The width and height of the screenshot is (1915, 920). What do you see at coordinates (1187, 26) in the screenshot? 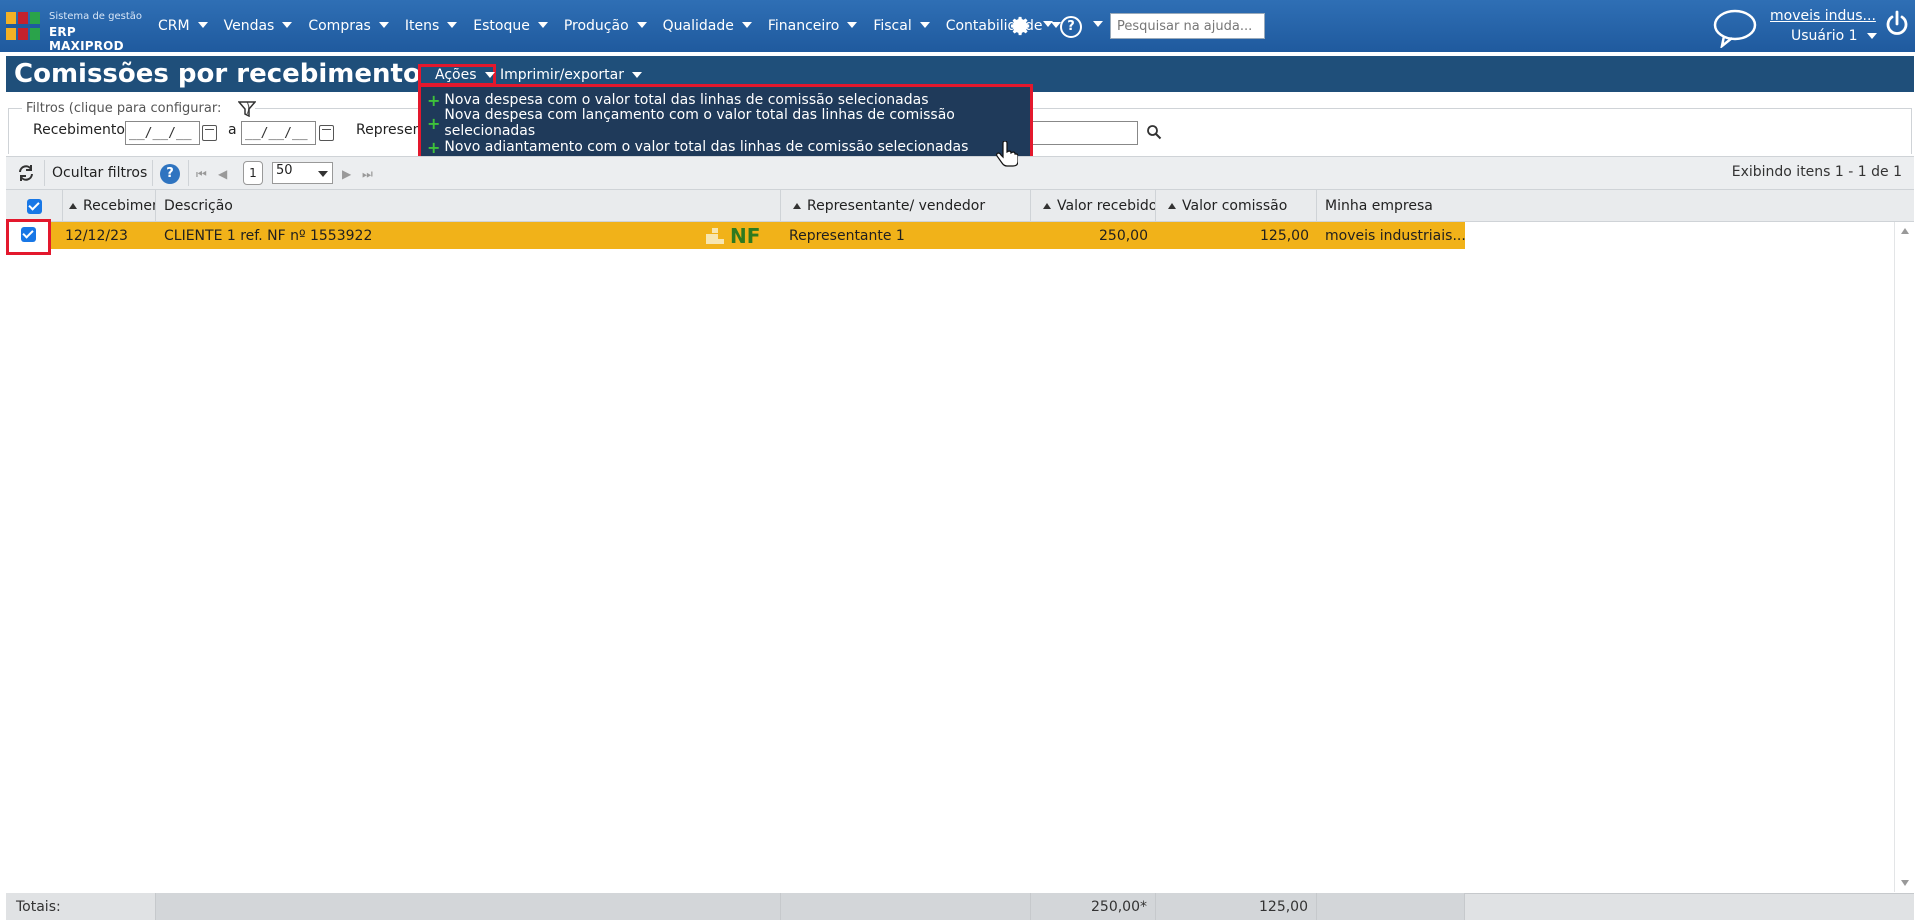
I see `help-search-input` at bounding box center [1187, 26].